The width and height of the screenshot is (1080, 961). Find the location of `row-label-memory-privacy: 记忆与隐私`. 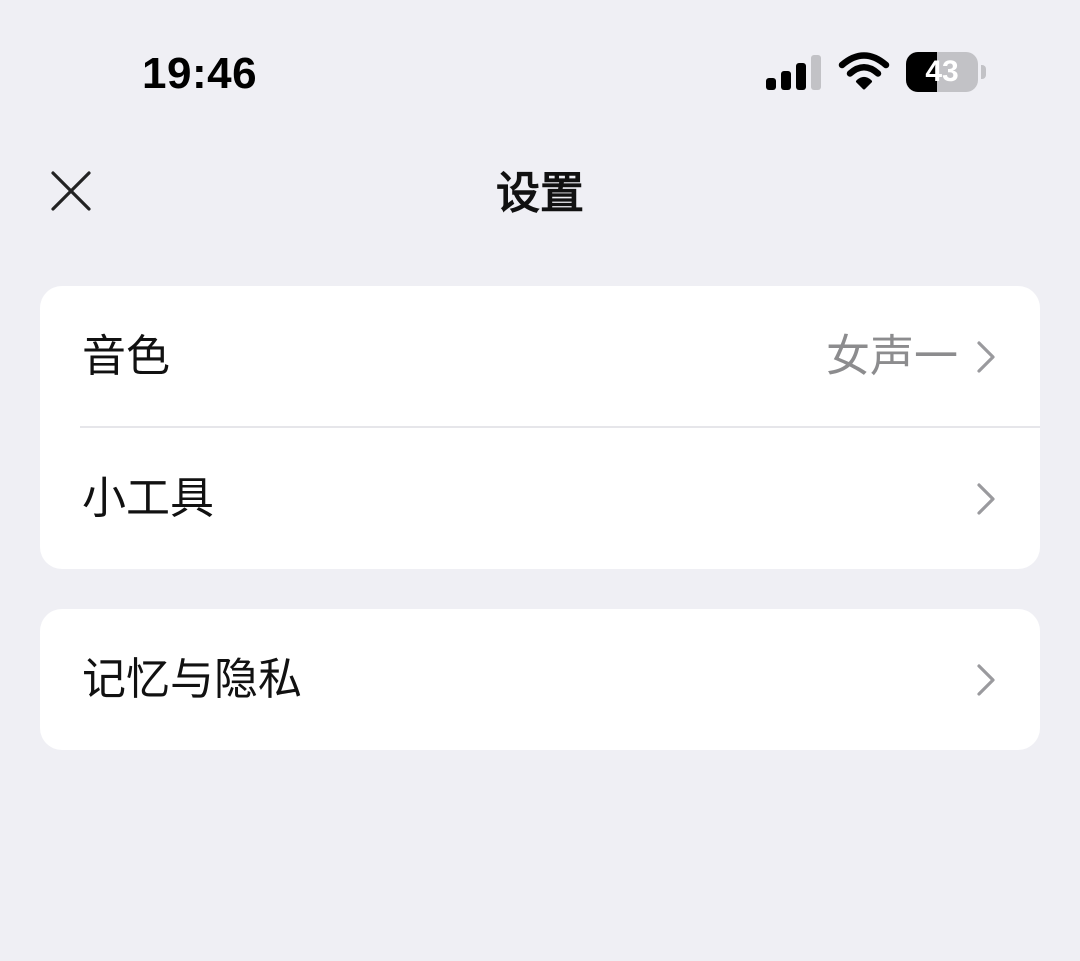

row-label-memory-privacy: 记忆与隐私 is located at coordinates (192, 679).